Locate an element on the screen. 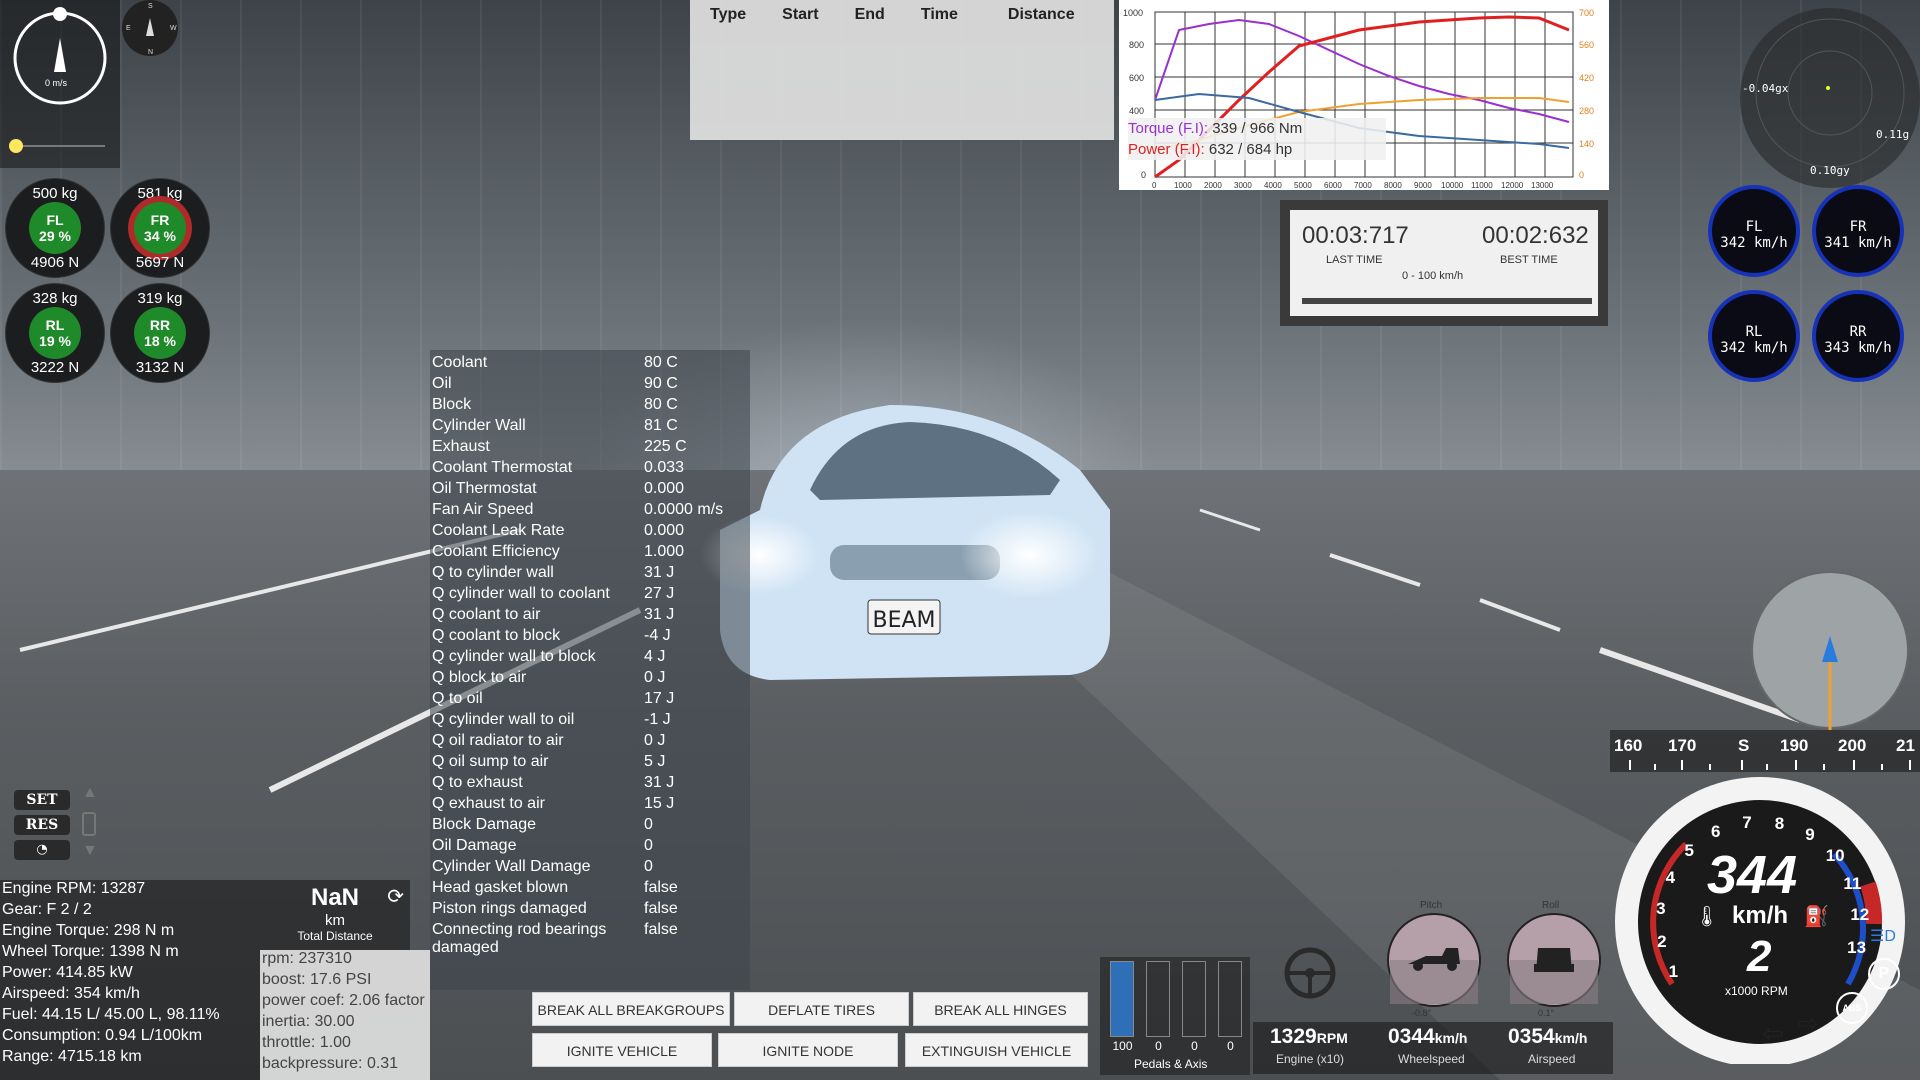 This screenshot has height=1080, width=1920. pedal-throttle-value: 100 is located at coordinates (1122, 1046).